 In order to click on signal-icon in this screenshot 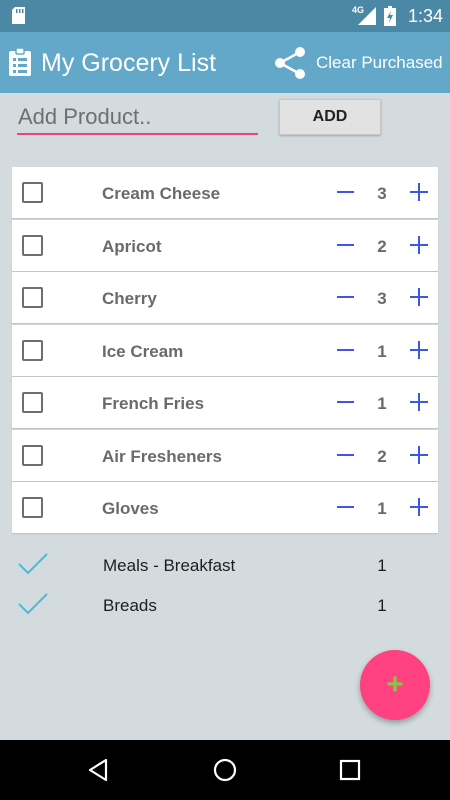, I will do `click(367, 18)`.